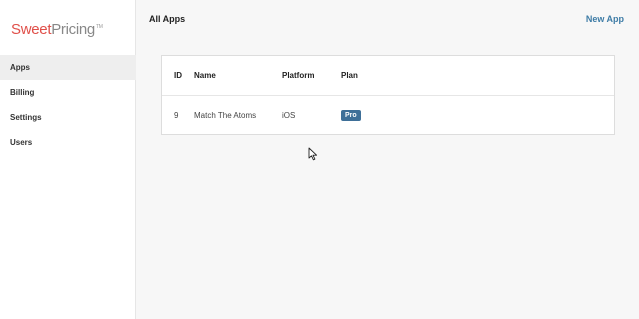  What do you see at coordinates (477, 76) in the screenshot?
I see `column-header-plan: Plan` at bounding box center [477, 76].